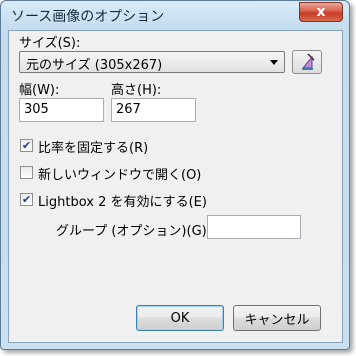 This screenshot has width=356, height=356. Describe the element at coordinates (50, 43) in the screenshot. I see `size-label: サイズ(S):` at that location.